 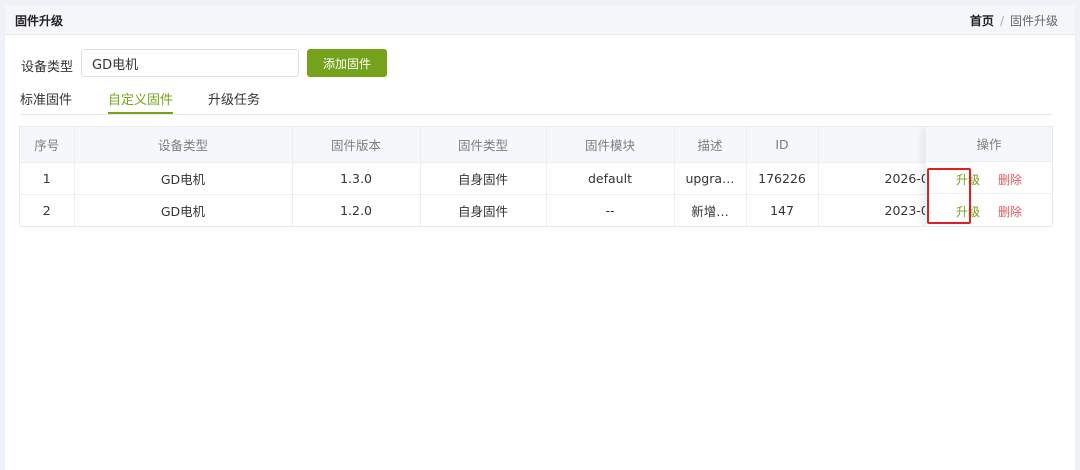 I want to click on column-header-device-type: 设备类型, so click(x=183, y=145).